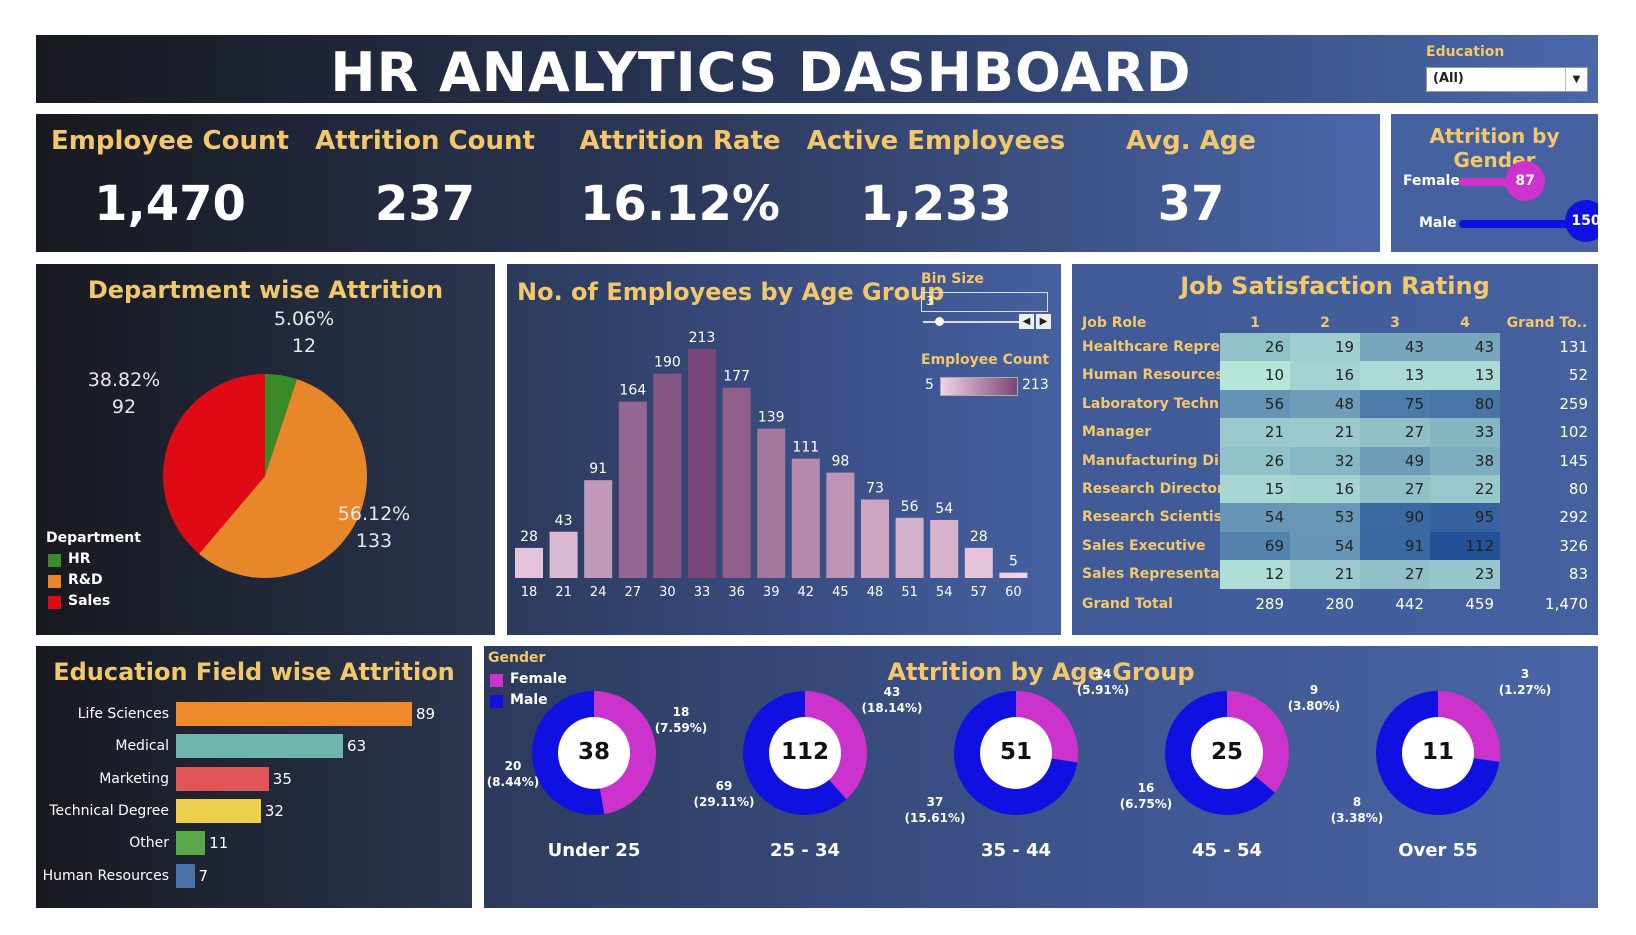 The image size is (1636, 935). What do you see at coordinates (124, 407) in the screenshot?
I see `pie-label-sales-count: 92` at bounding box center [124, 407].